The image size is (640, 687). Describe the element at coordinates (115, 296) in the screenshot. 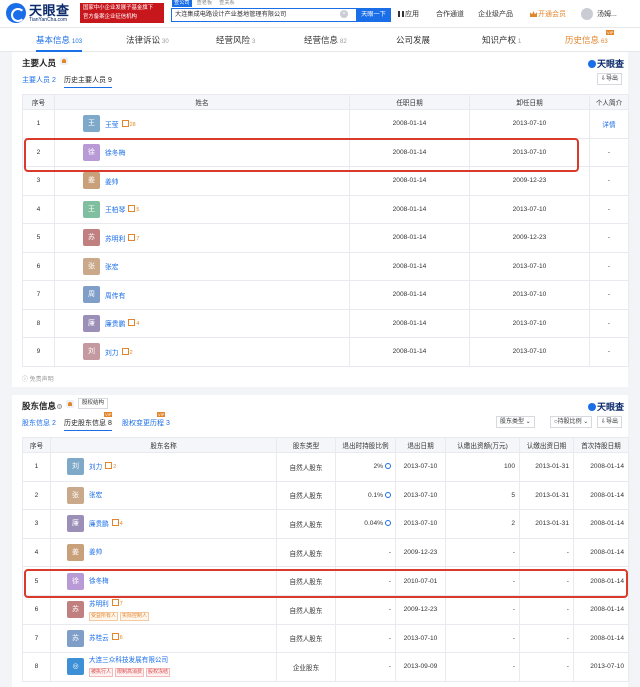

I see `person-name-link: 周传有` at that location.